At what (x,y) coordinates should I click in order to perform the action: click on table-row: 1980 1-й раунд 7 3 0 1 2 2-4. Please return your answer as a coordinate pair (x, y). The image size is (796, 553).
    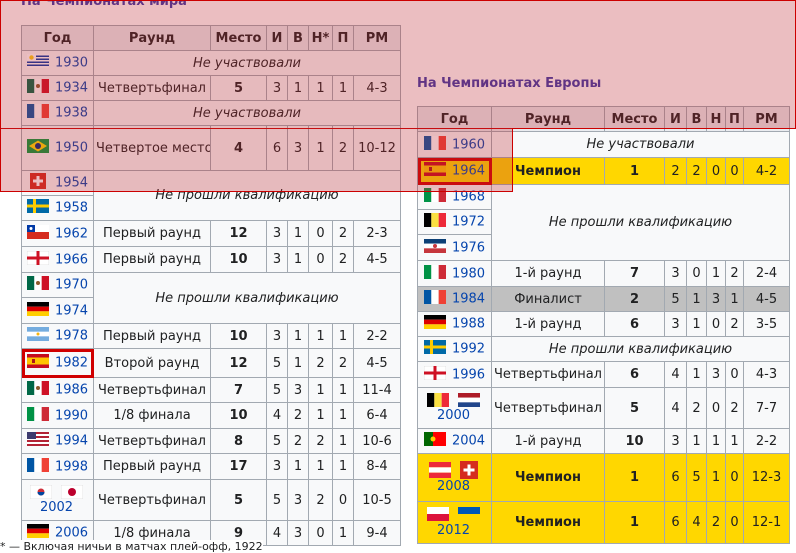
    Looking at the image, I should click on (603, 273).